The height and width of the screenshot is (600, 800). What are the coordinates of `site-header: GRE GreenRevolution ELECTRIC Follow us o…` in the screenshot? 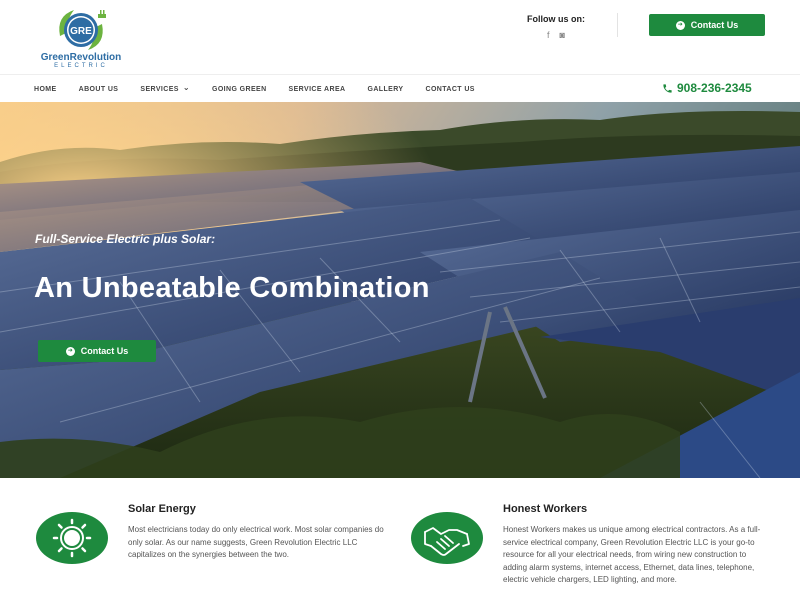 It's located at (400, 37).